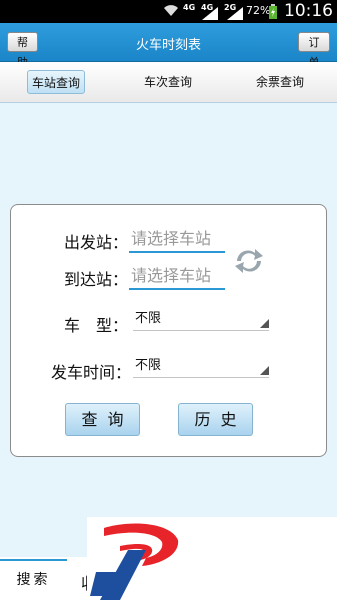  I want to click on tab-bar: 车站查询 车次查询 余票查询, so click(168, 82).